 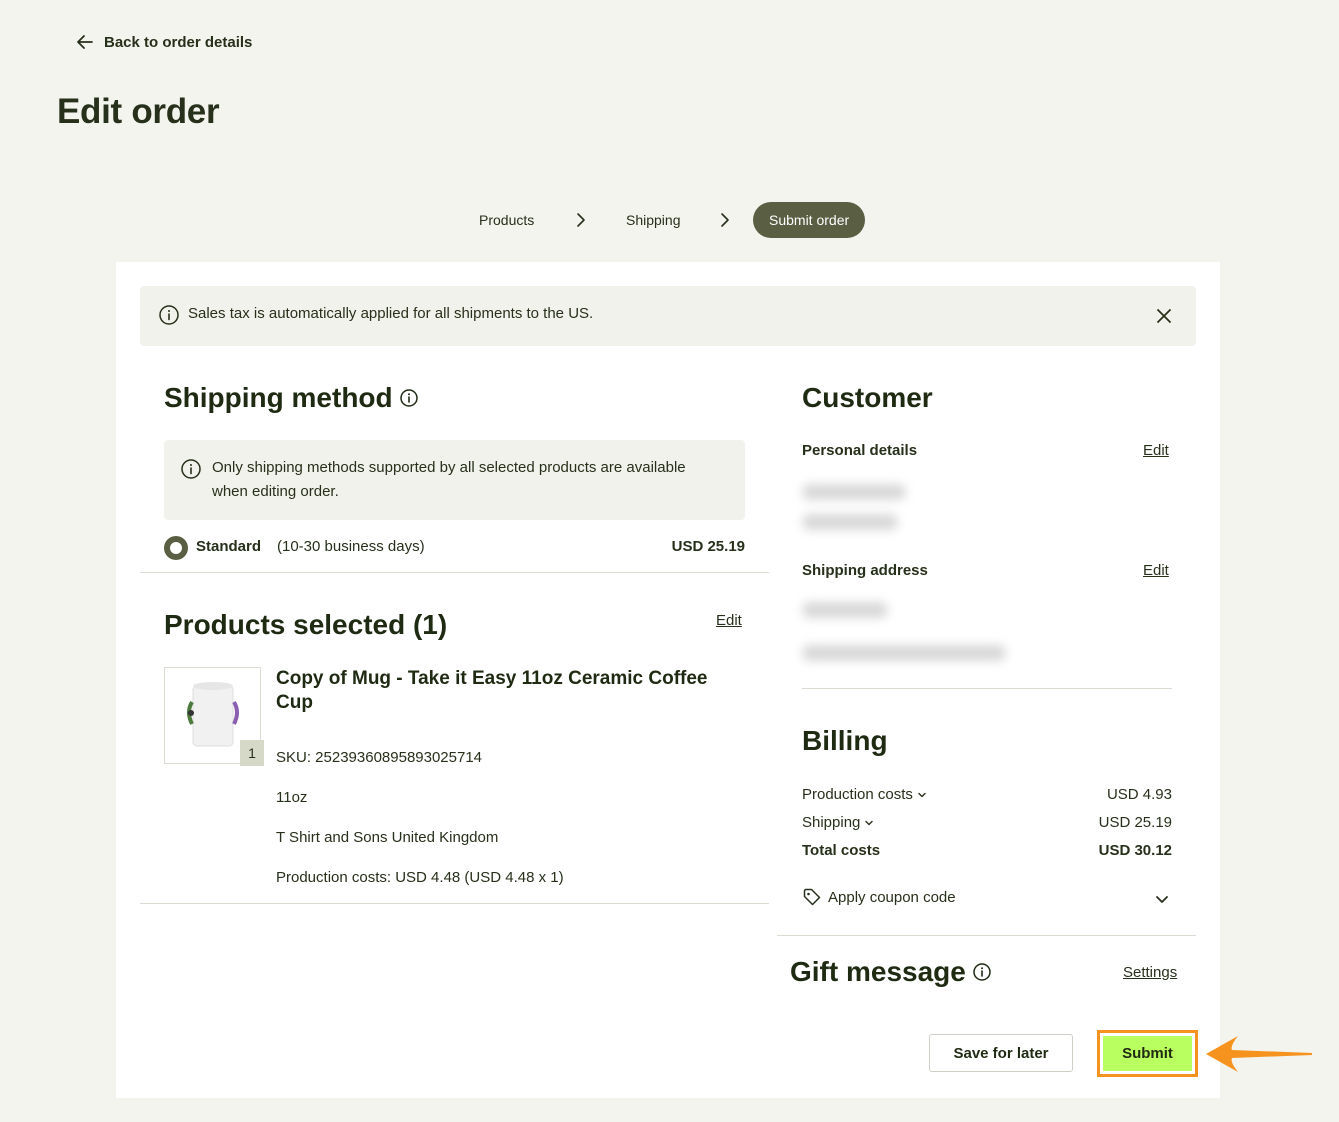 What do you see at coordinates (831, 822) in the screenshot?
I see `shipping-costs-label: Shipping` at bounding box center [831, 822].